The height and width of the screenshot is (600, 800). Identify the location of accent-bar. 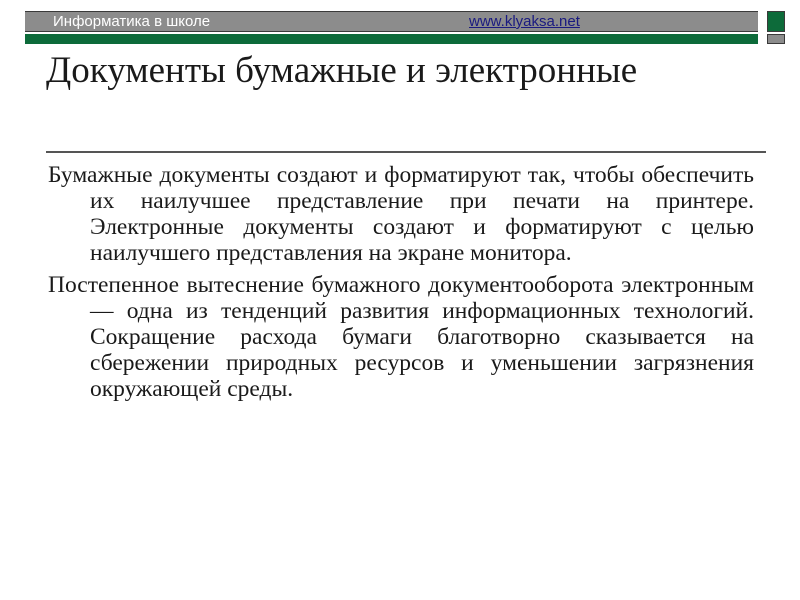
(391, 39).